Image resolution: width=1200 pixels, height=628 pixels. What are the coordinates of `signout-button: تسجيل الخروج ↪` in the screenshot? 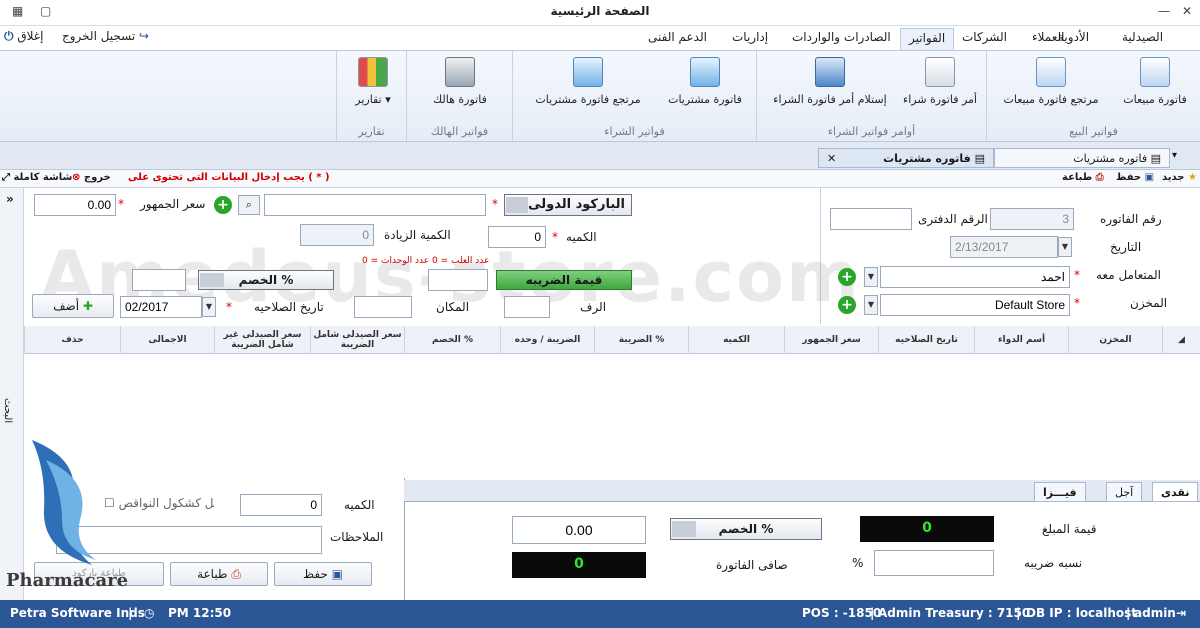 It's located at (105, 36).